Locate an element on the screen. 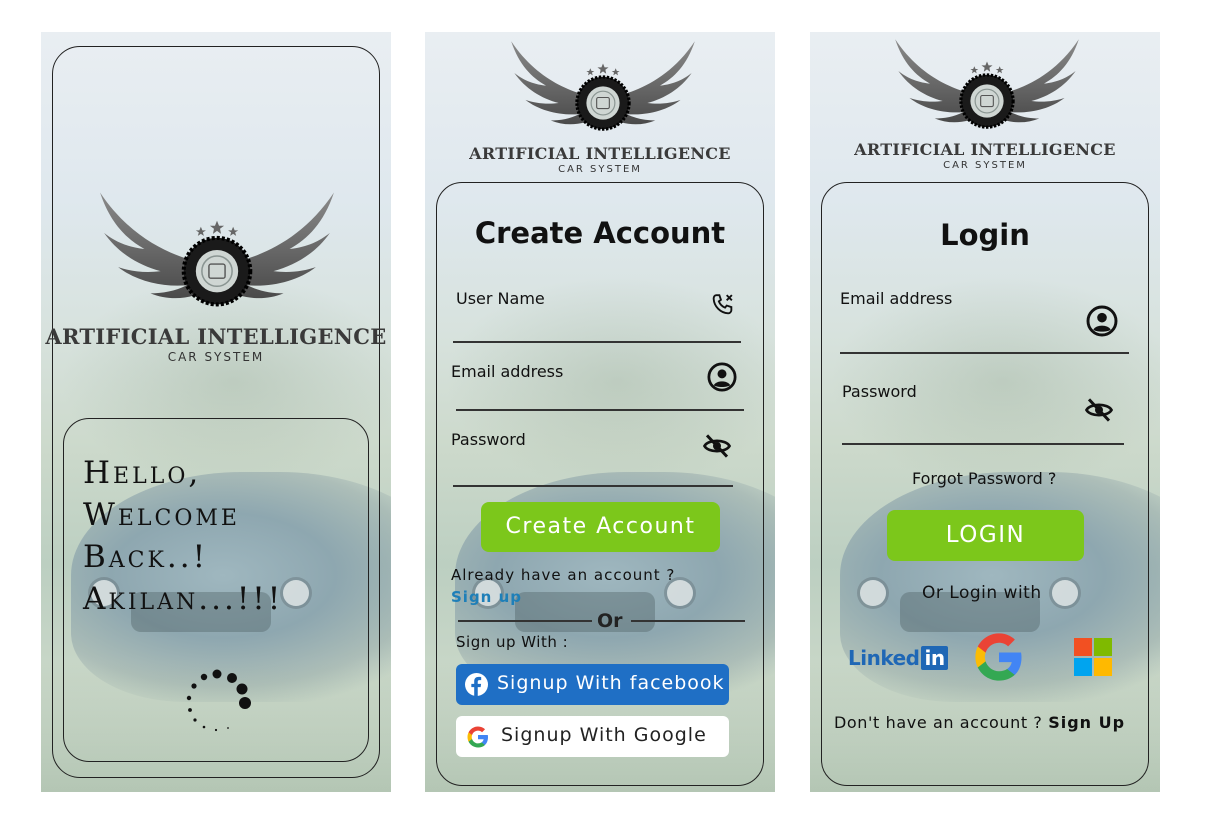 The width and height of the screenshot is (1209, 832). signup-with-text: Sign up With : is located at coordinates (512, 642).